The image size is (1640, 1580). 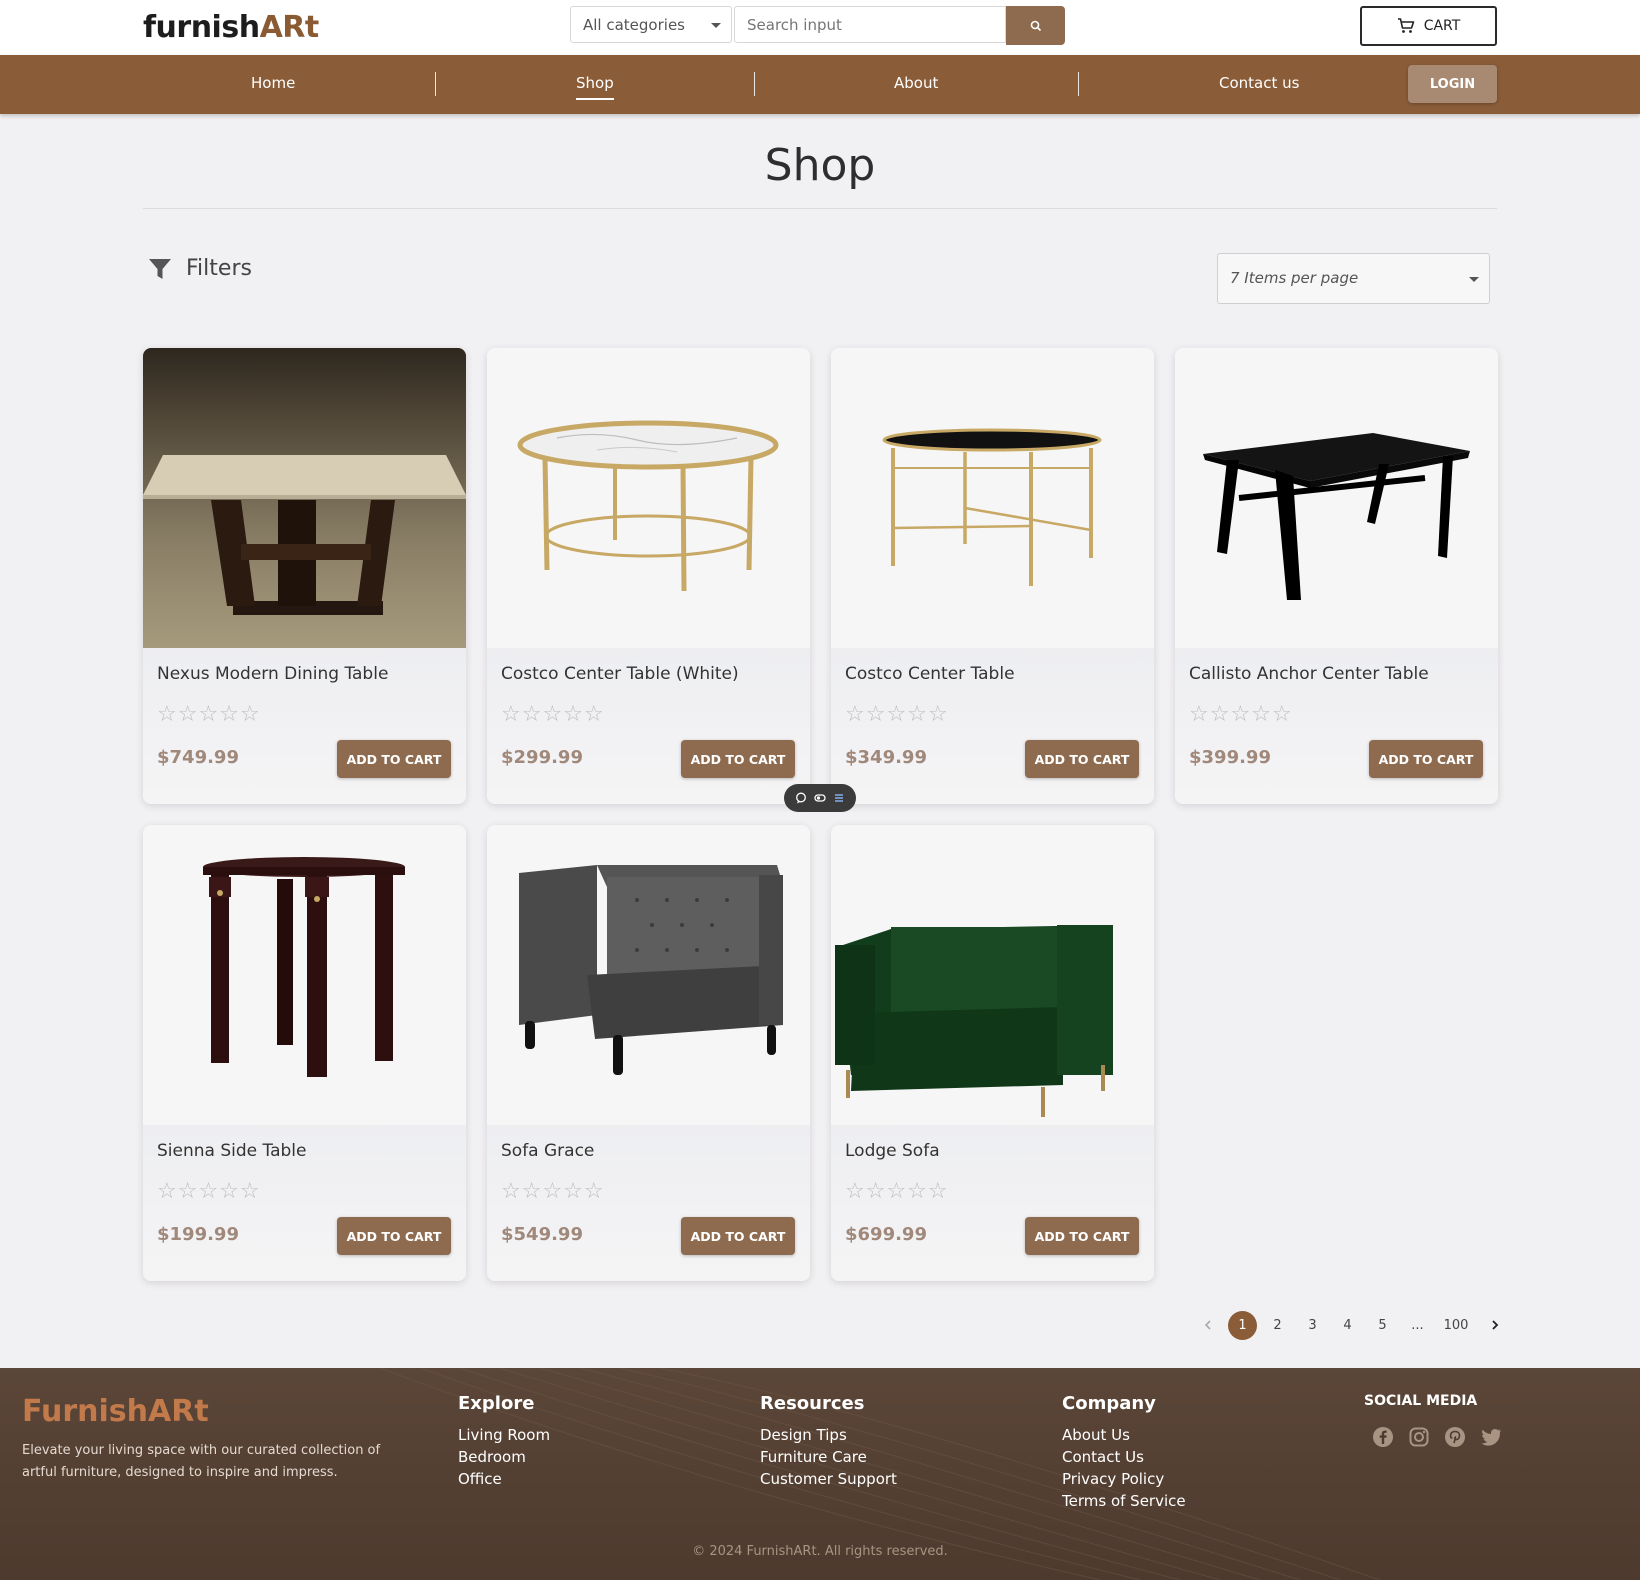 I want to click on product-price: $699.99, so click(x=886, y=1234).